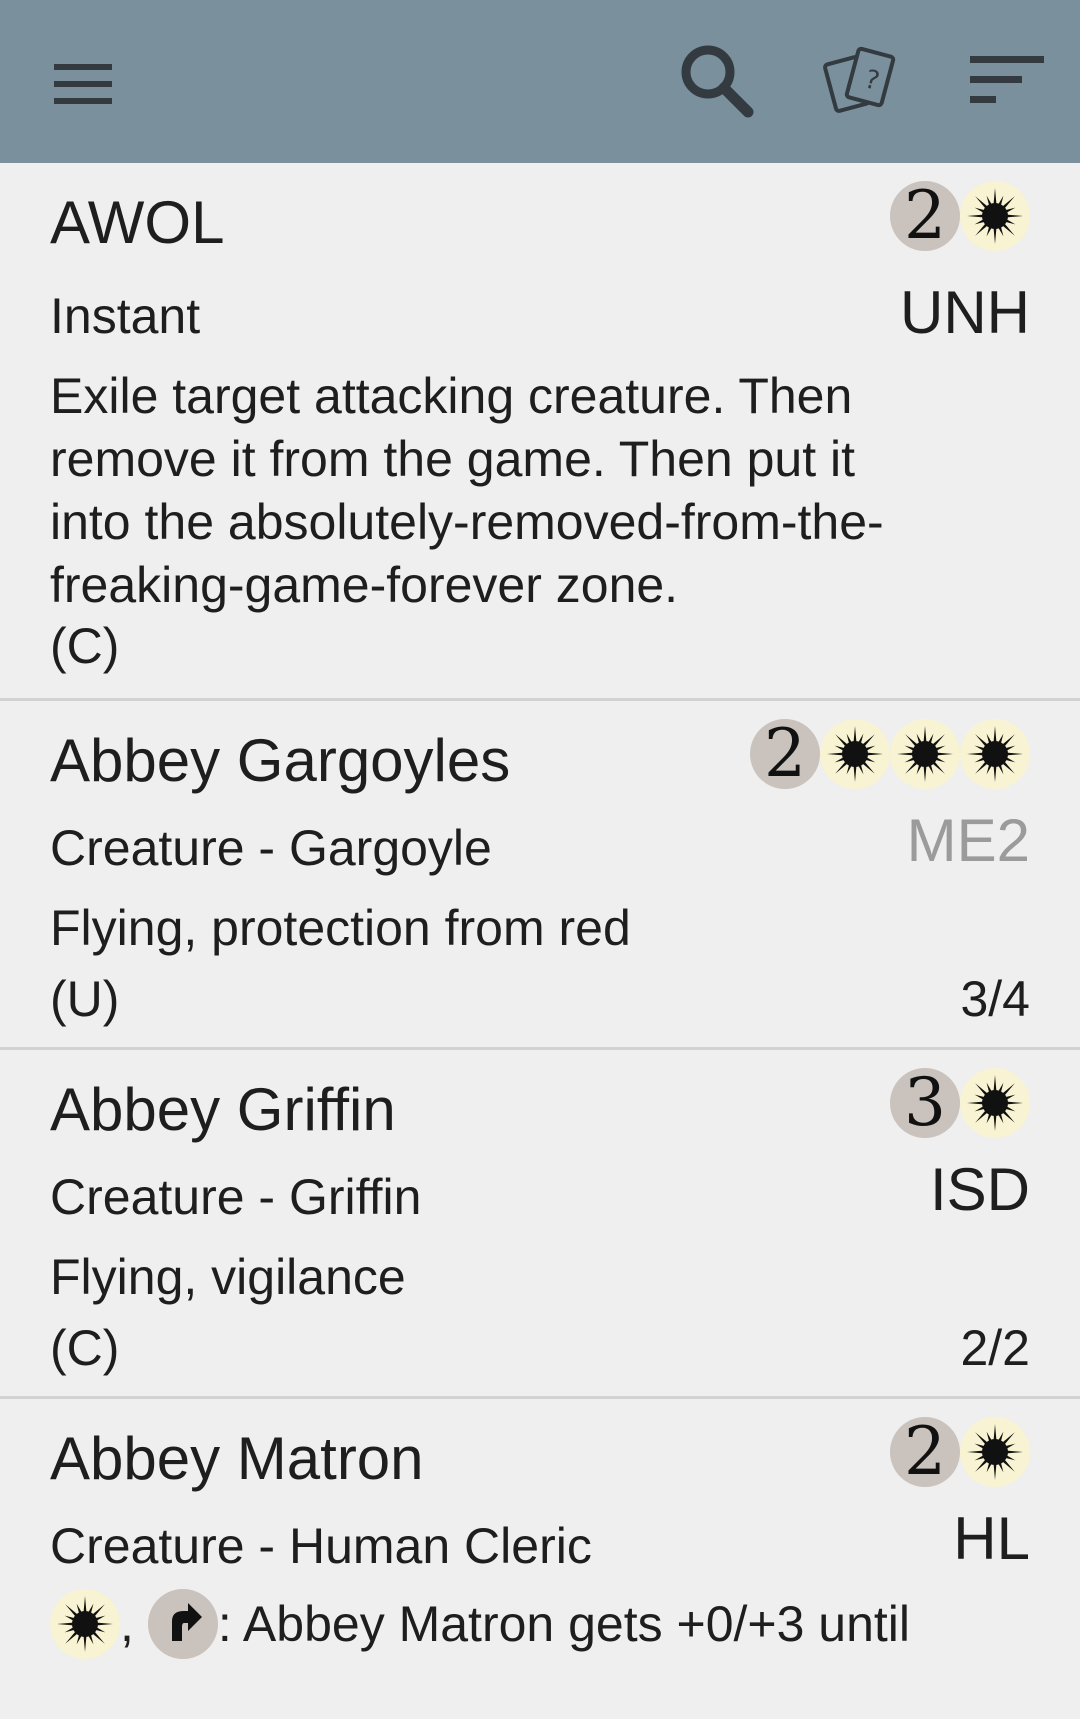  I want to click on card-name: Abbey Matron, so click(237, 1458).